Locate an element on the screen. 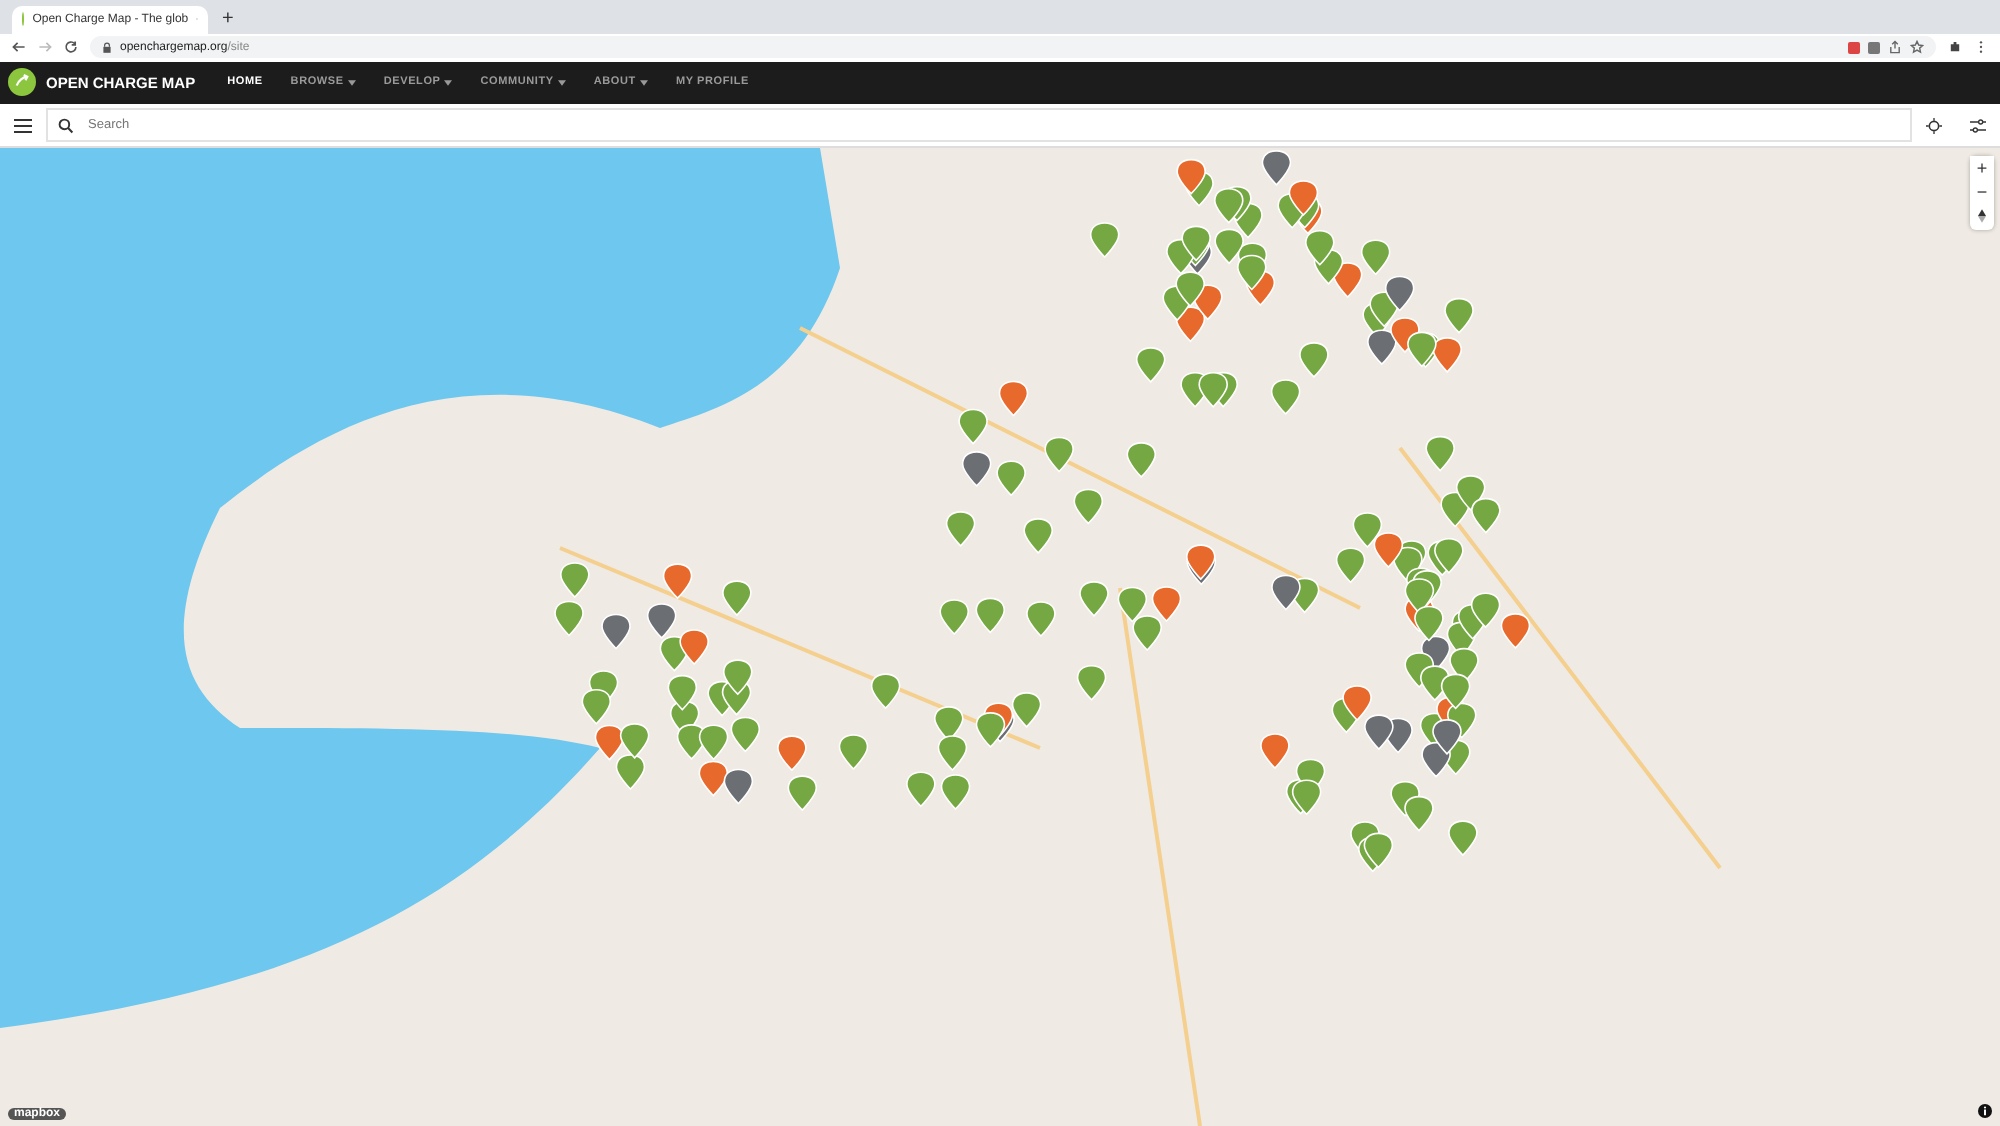  star-icon is located at coordinates (1917, 47).